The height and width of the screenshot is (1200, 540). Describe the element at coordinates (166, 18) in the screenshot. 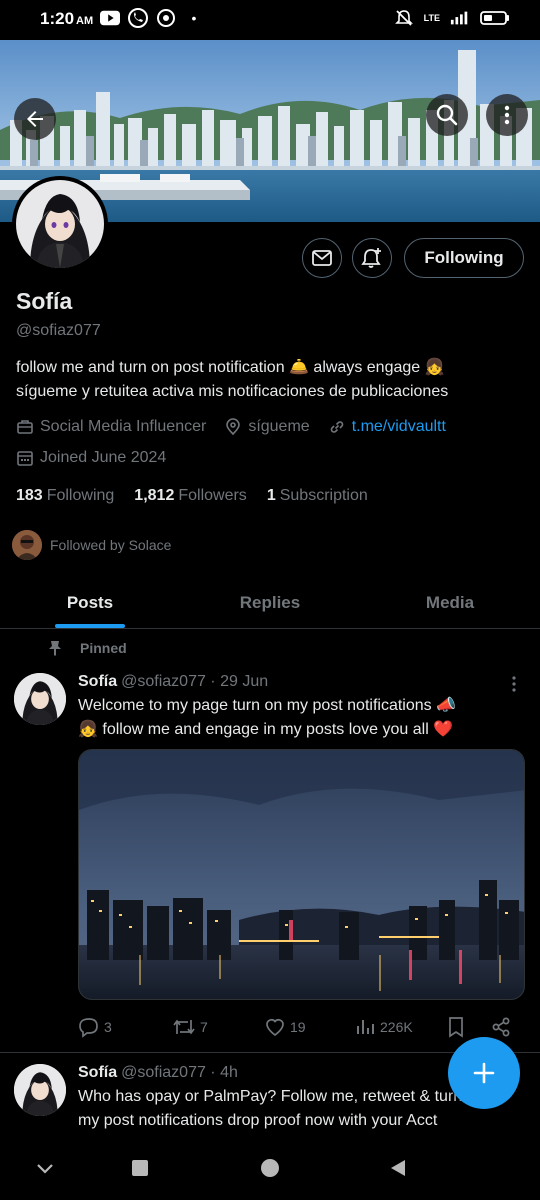

I see `chrome-icon` at that location.